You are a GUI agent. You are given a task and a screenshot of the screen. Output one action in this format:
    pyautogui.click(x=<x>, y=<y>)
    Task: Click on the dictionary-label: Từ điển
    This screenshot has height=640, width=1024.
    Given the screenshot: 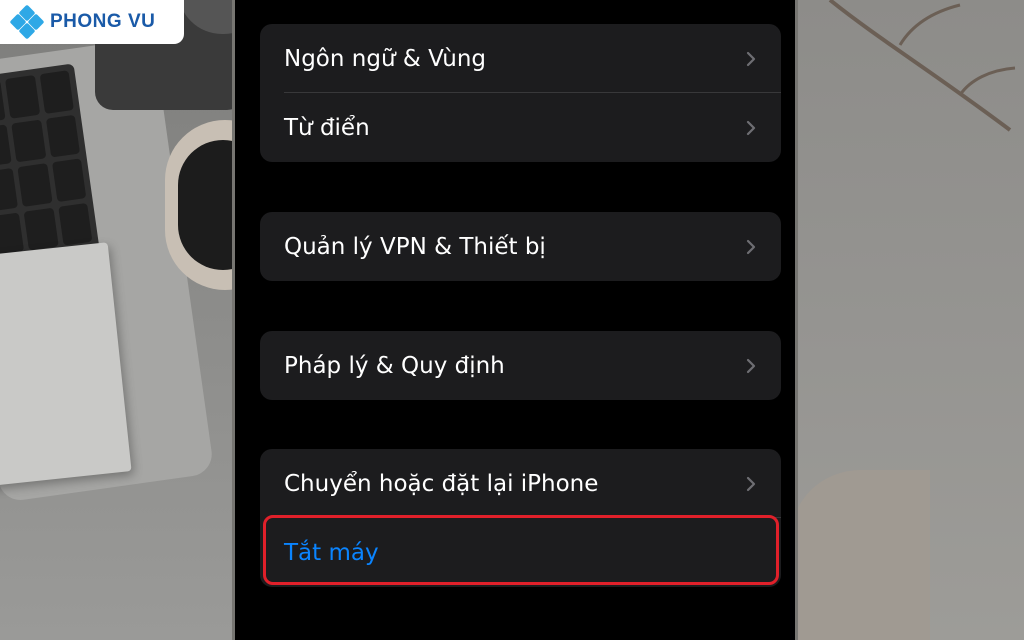 What is the action you would take?
    pyautogui.click(x=327, y=127)
    